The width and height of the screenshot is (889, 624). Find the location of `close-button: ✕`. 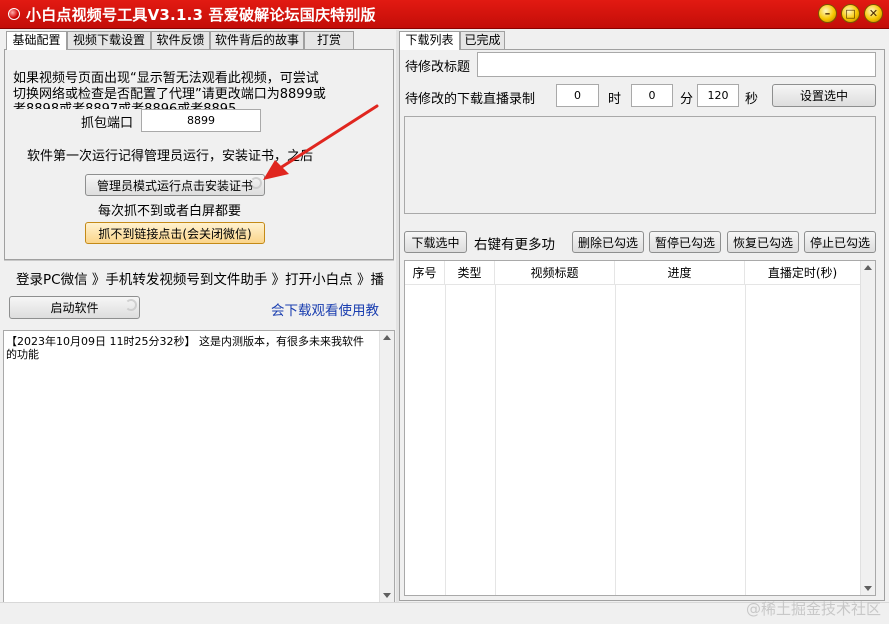

close-button: ✕ is located at coordinates (873, 13).